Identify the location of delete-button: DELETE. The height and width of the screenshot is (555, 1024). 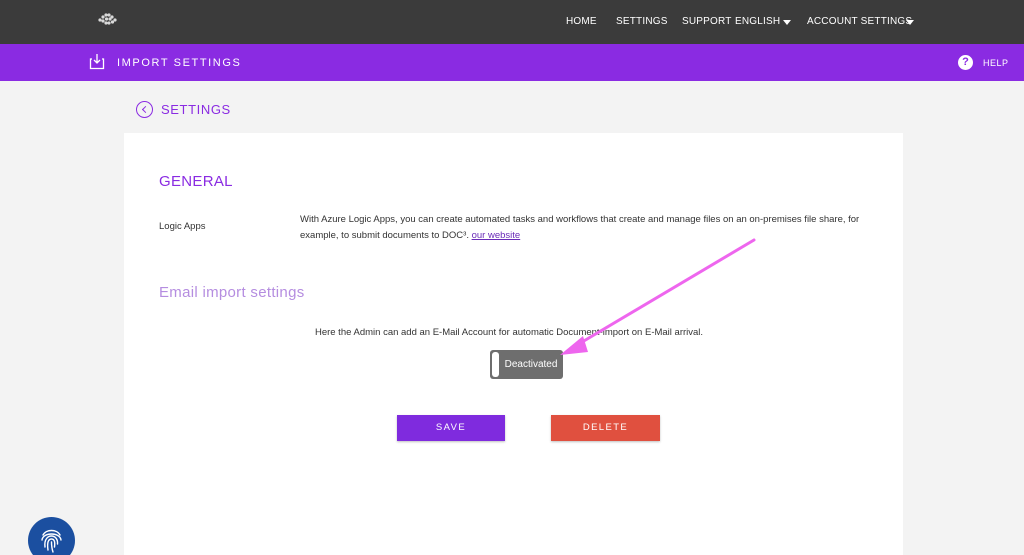
(605, 428).